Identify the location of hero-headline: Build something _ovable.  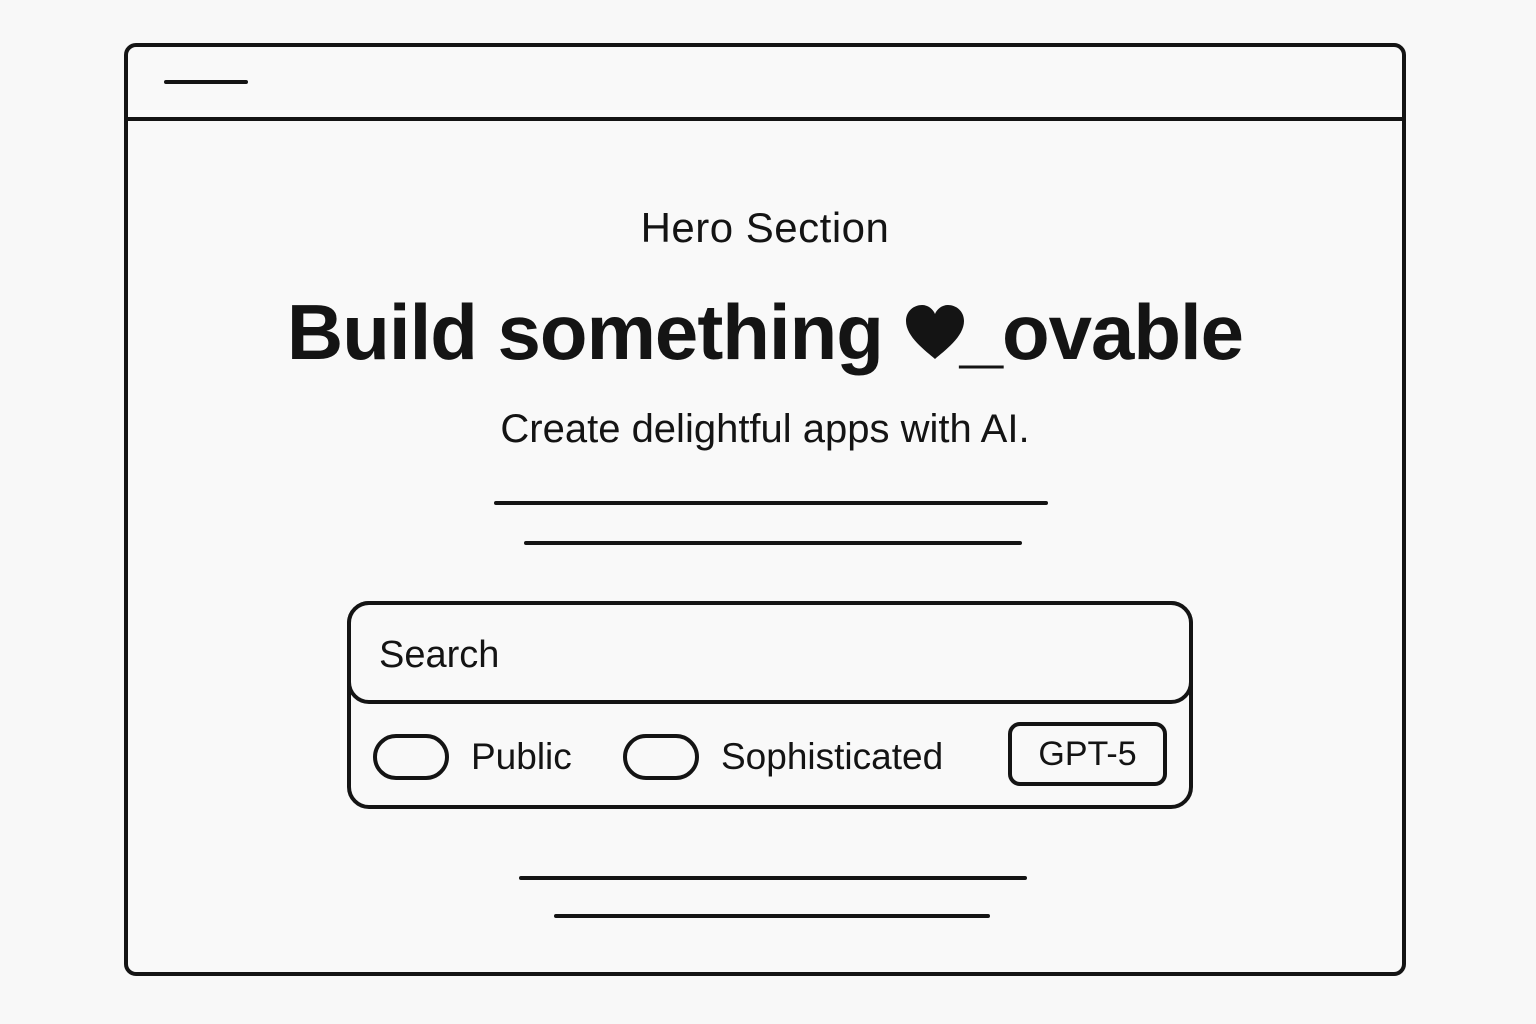
(765, 332).